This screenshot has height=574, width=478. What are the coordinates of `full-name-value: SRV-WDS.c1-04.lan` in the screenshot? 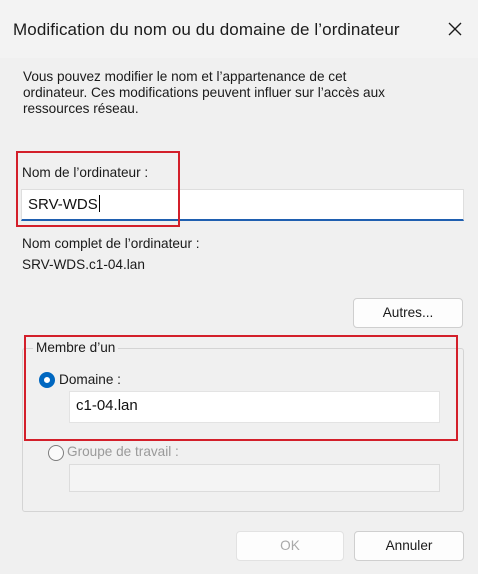 It's located at (83, 264).